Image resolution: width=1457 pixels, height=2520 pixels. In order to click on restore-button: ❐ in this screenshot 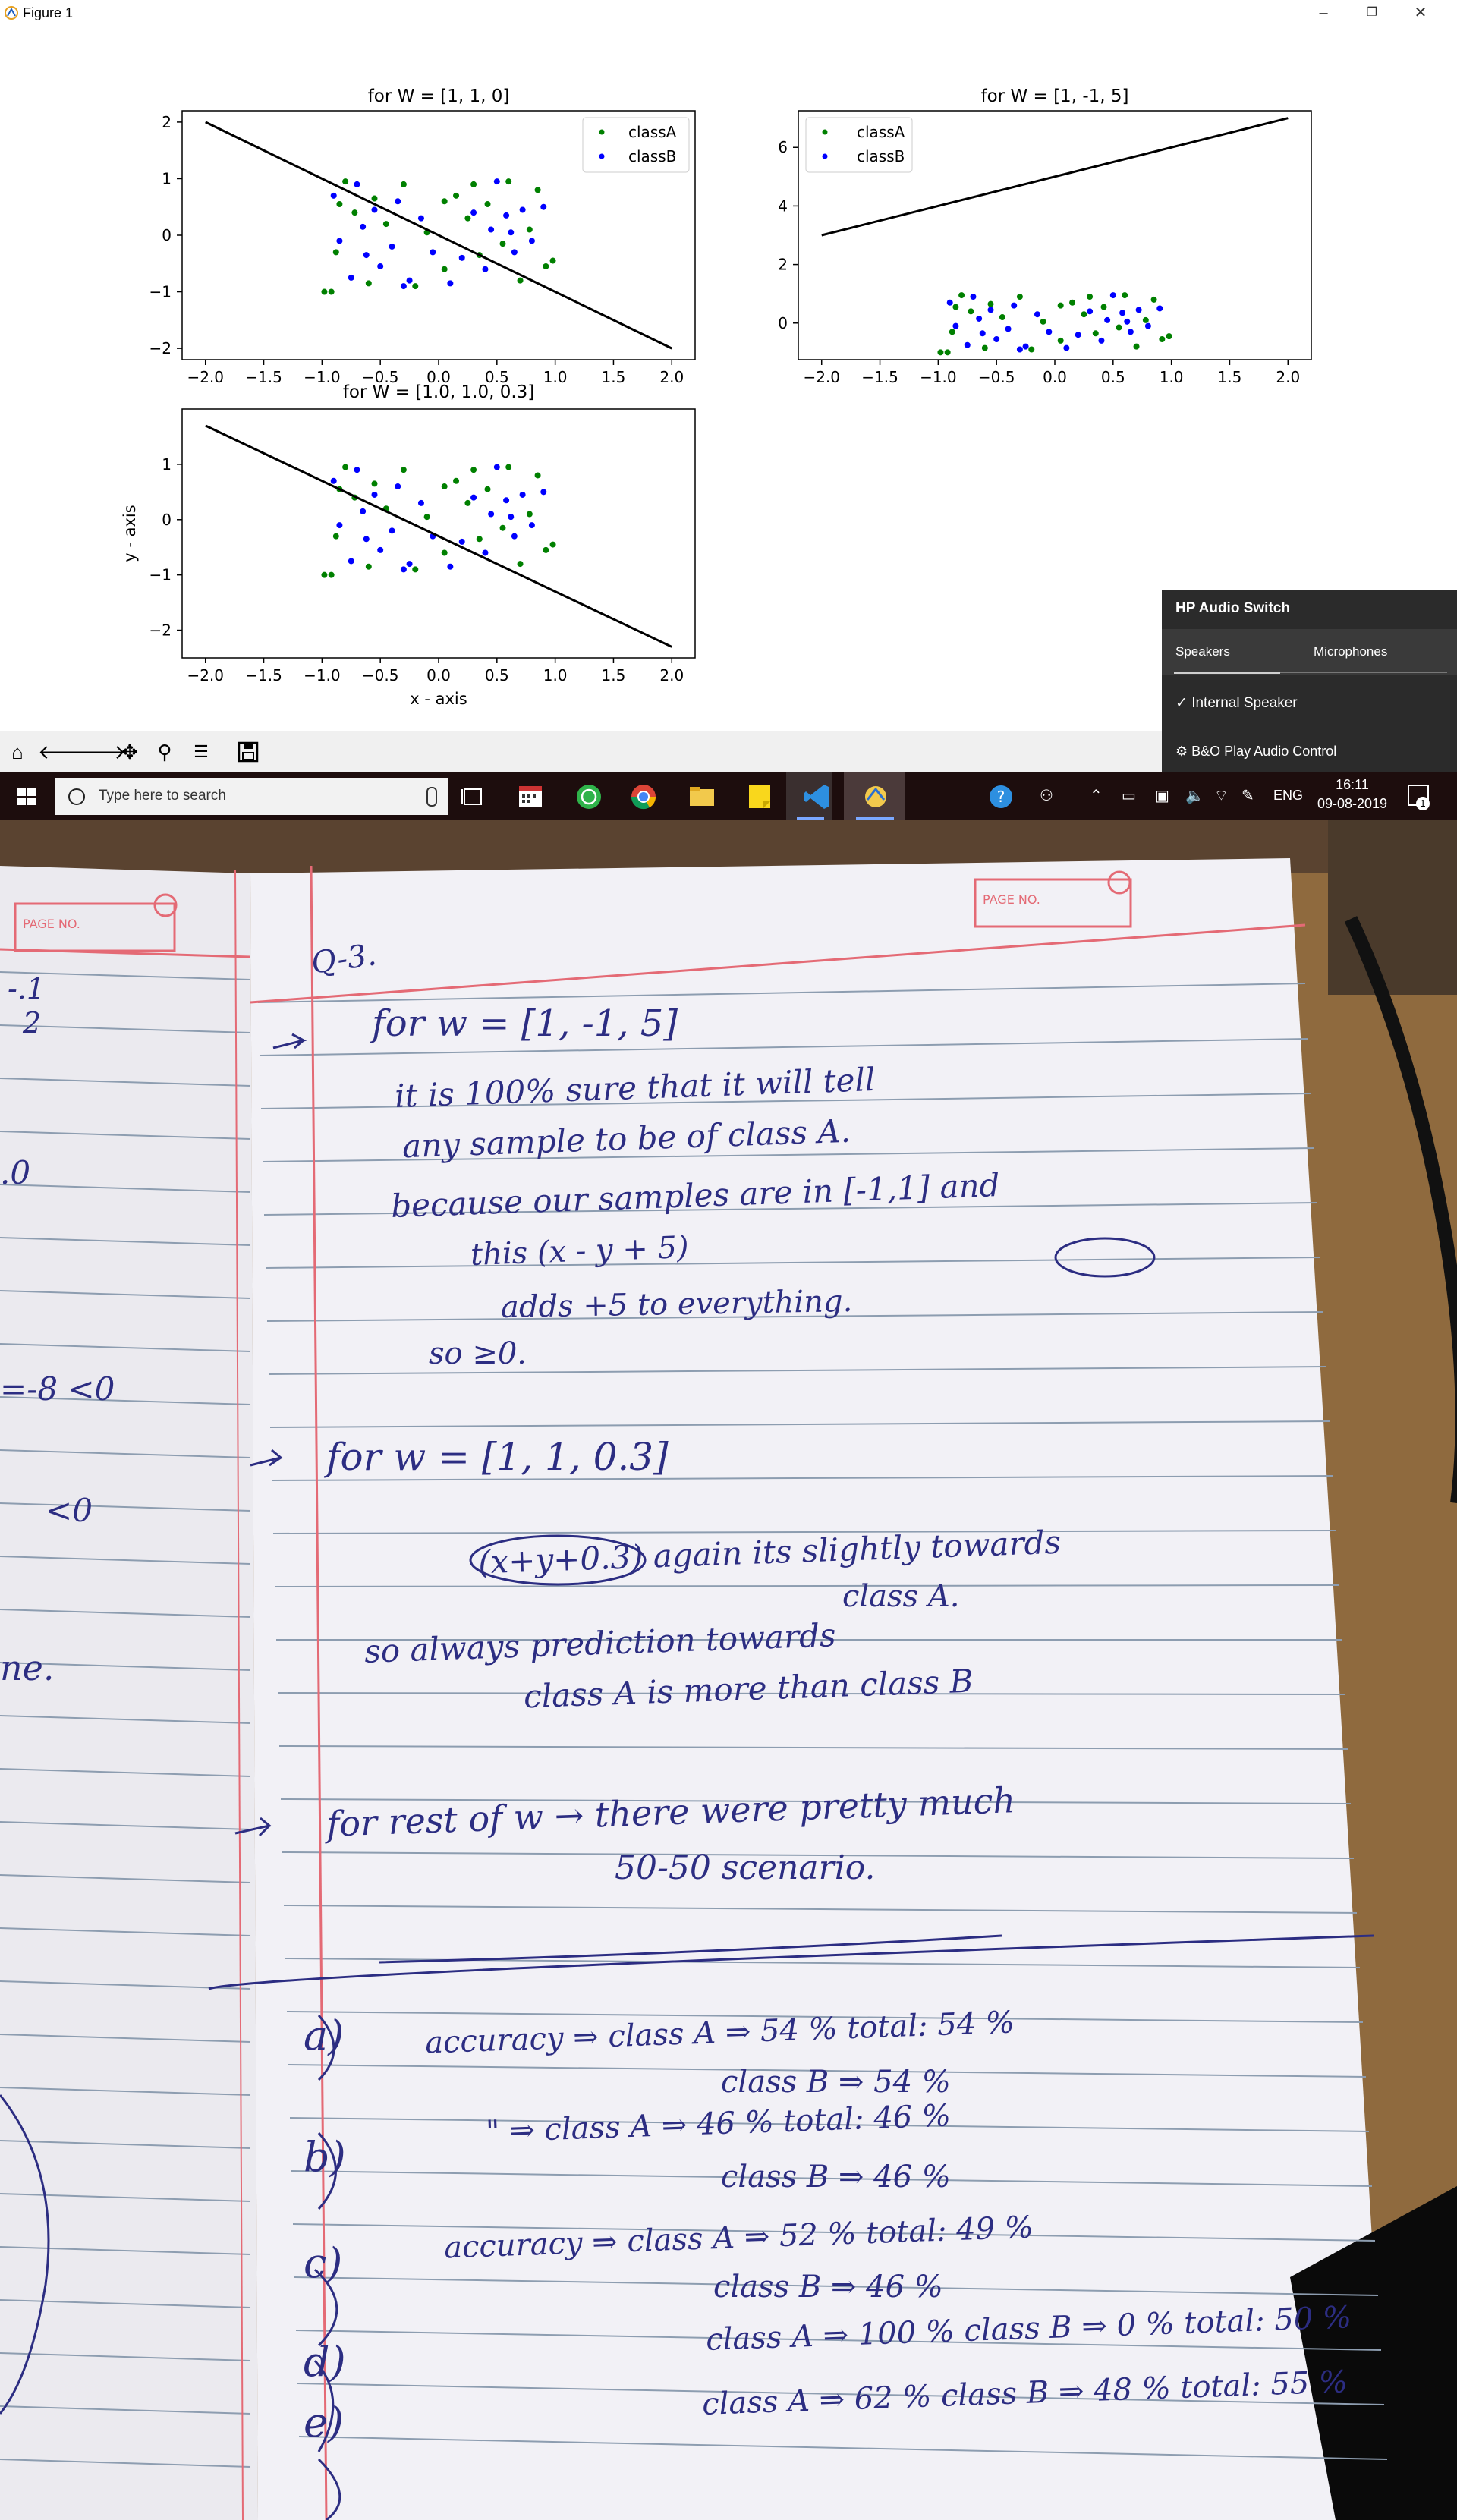, I will do `click(1372, 13)`.